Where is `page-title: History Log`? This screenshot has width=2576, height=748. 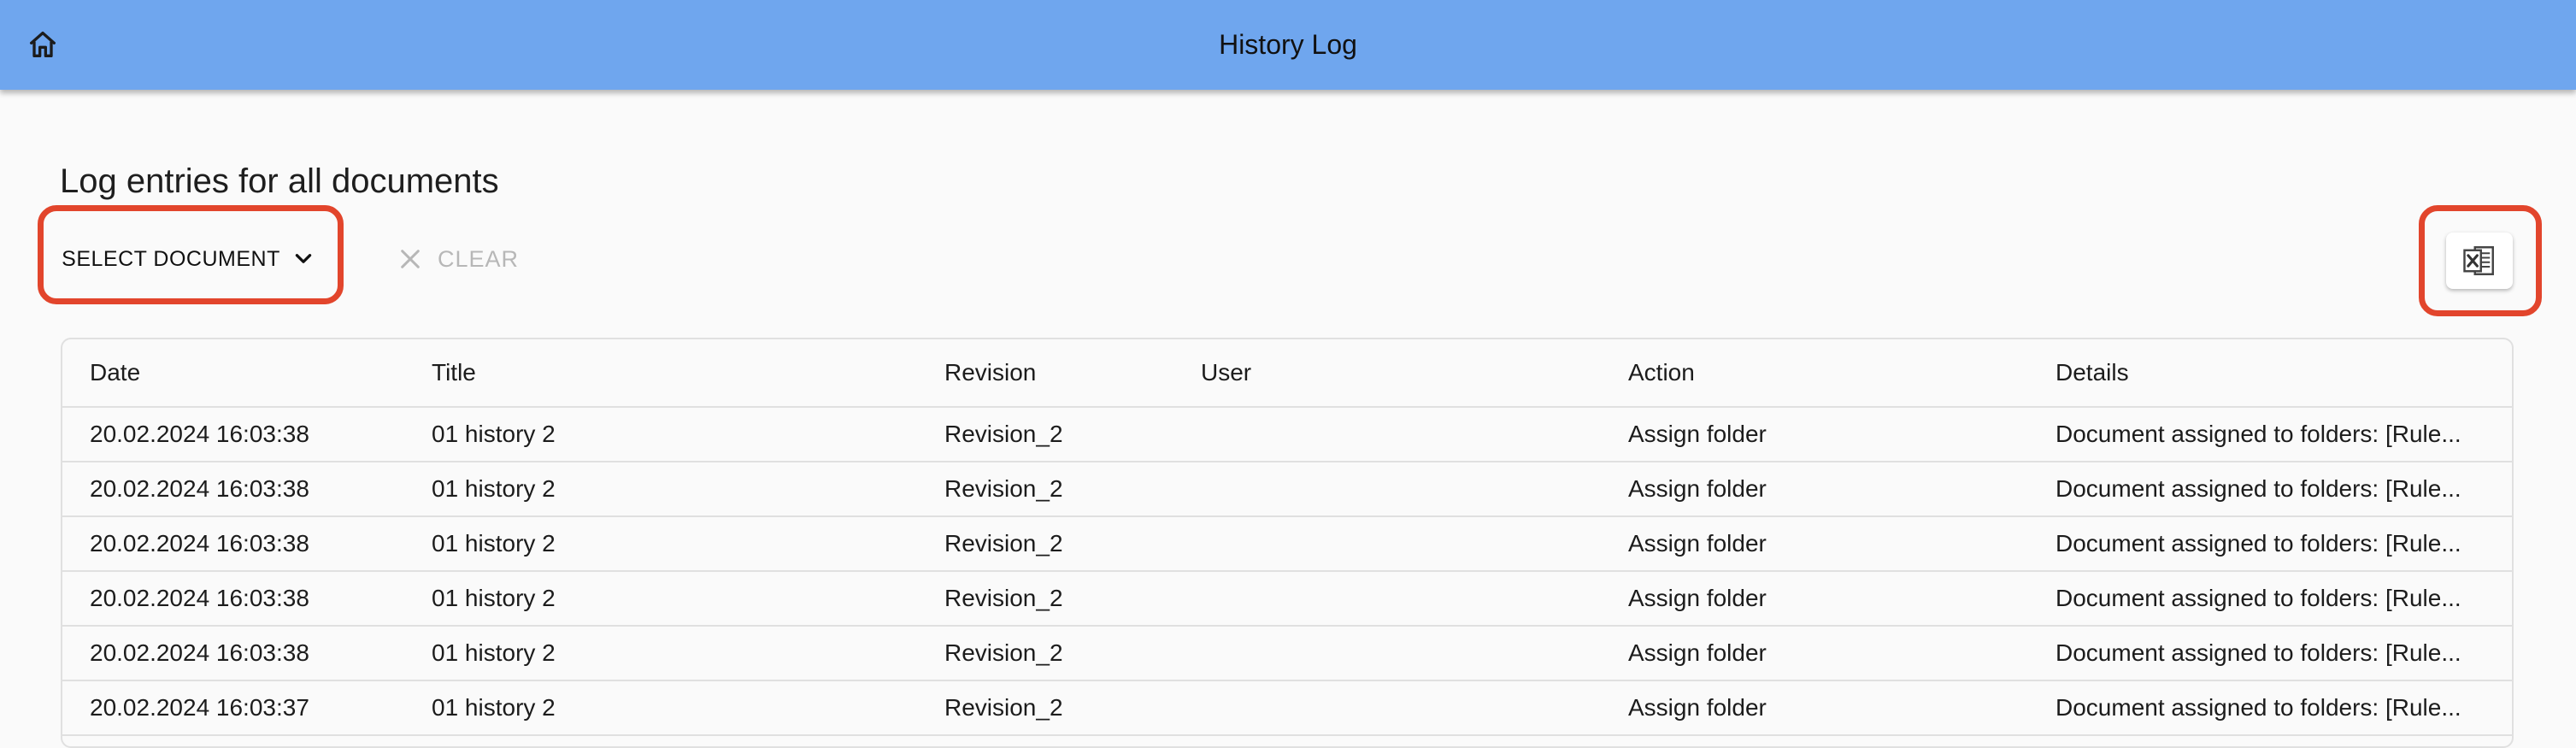
page-title: History Log is located at coordinates (1288, 44).